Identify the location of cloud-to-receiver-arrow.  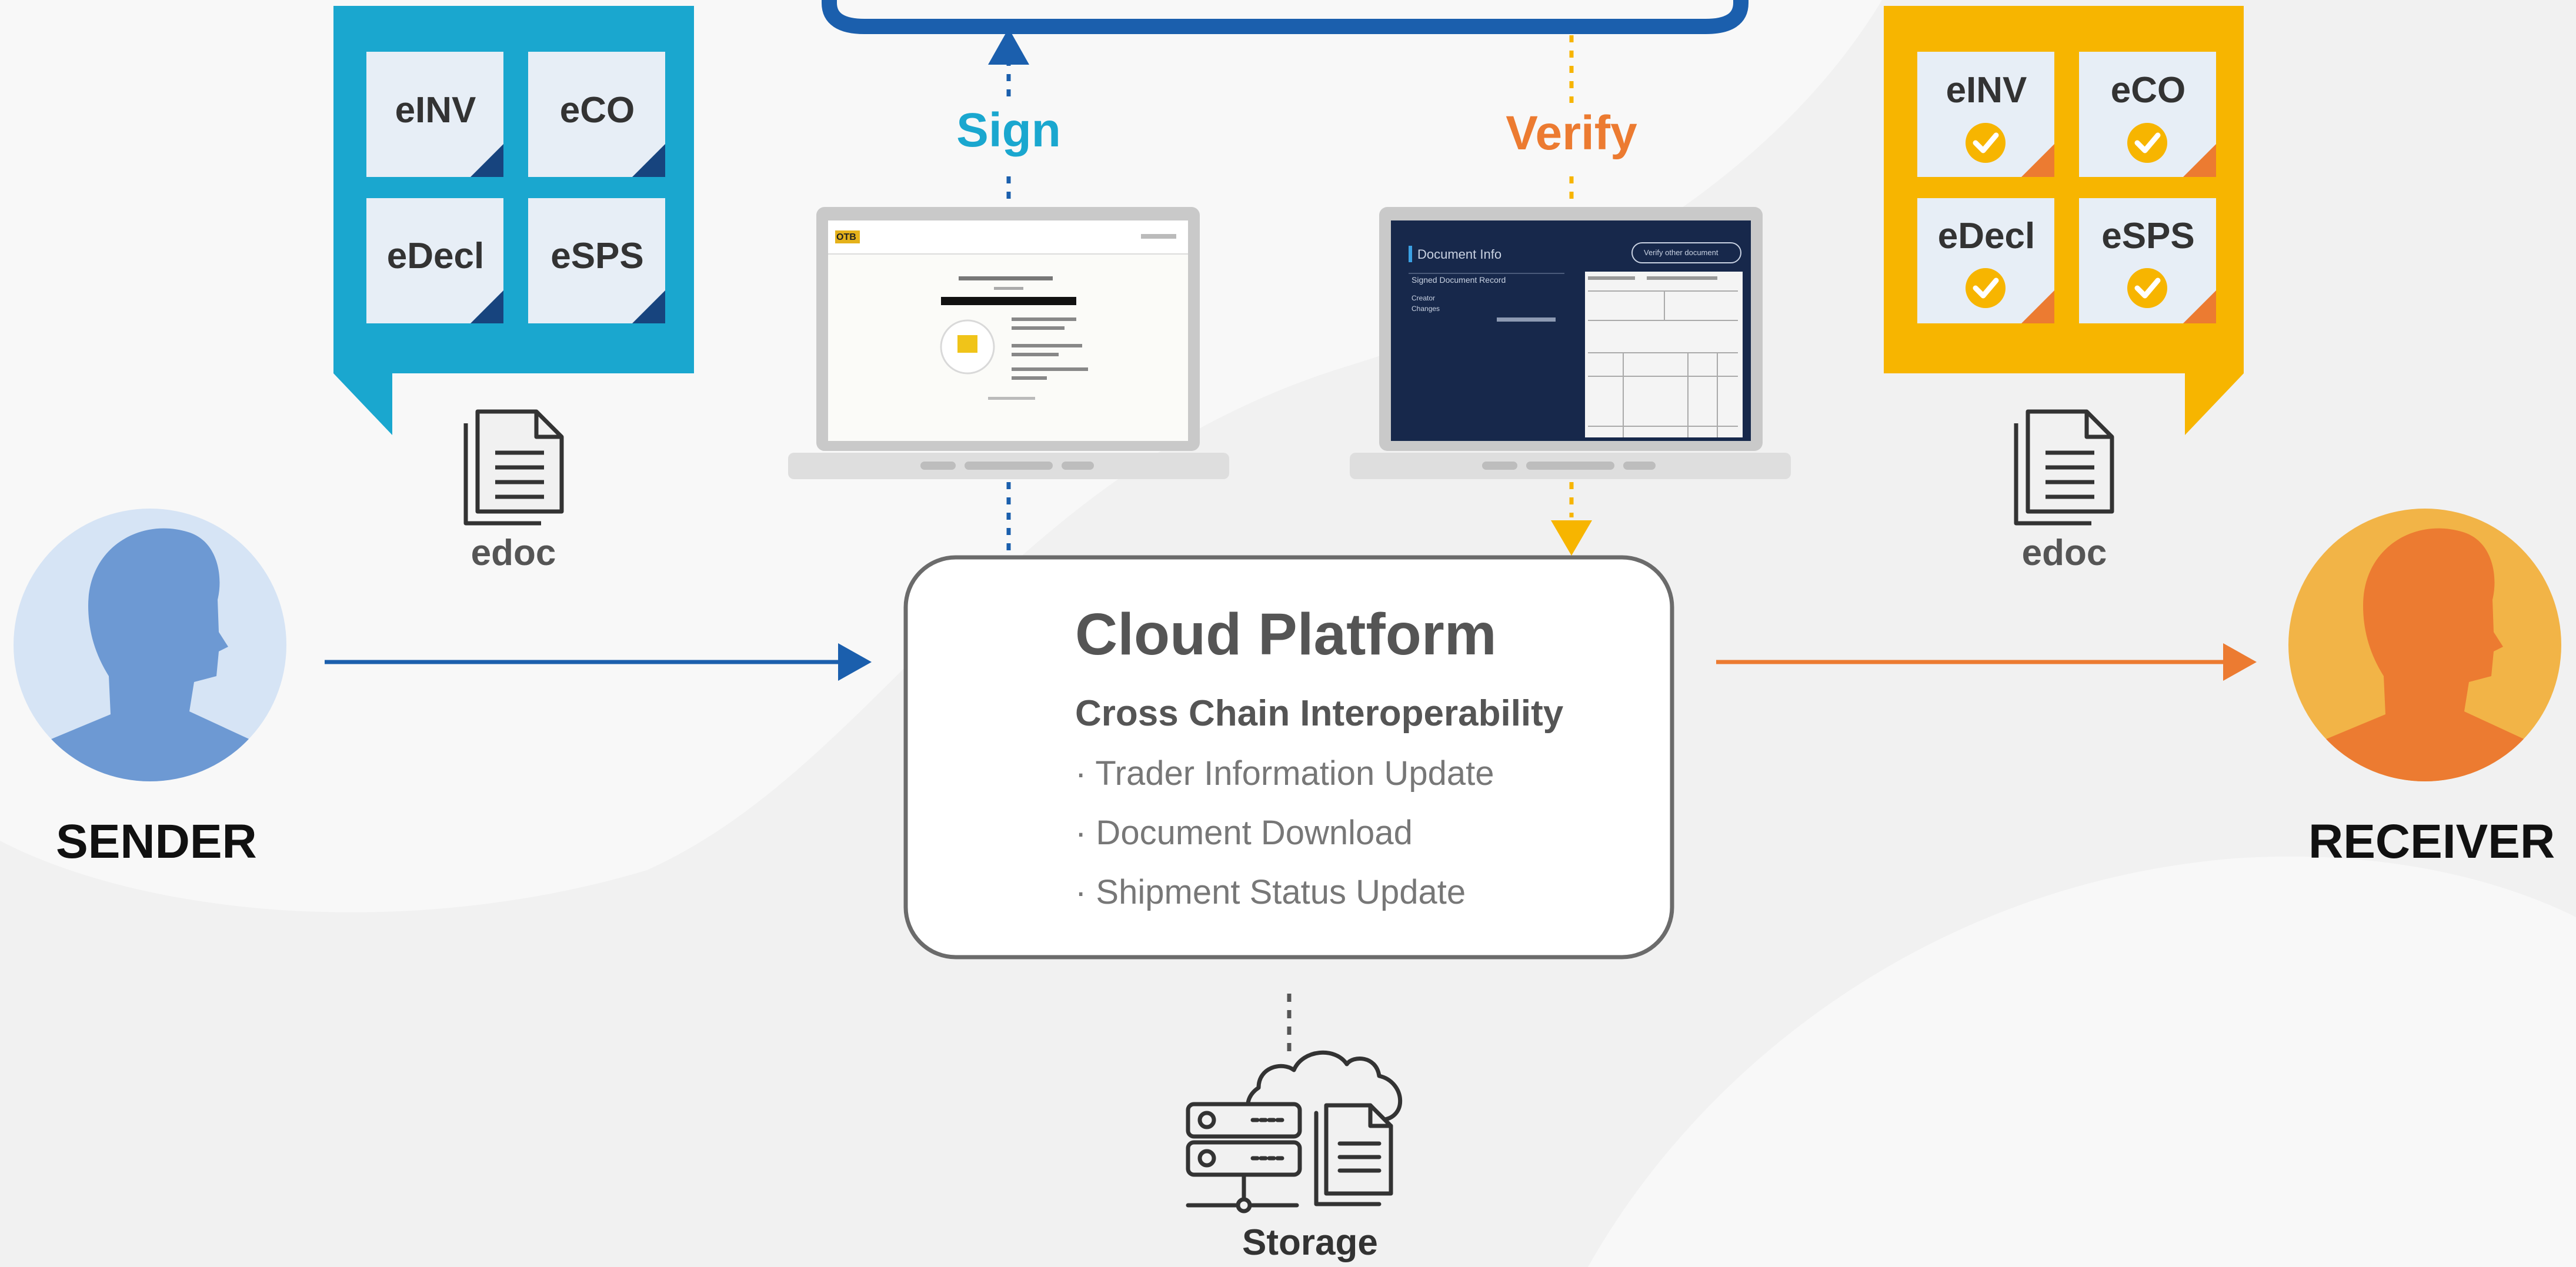
(1986, 662).